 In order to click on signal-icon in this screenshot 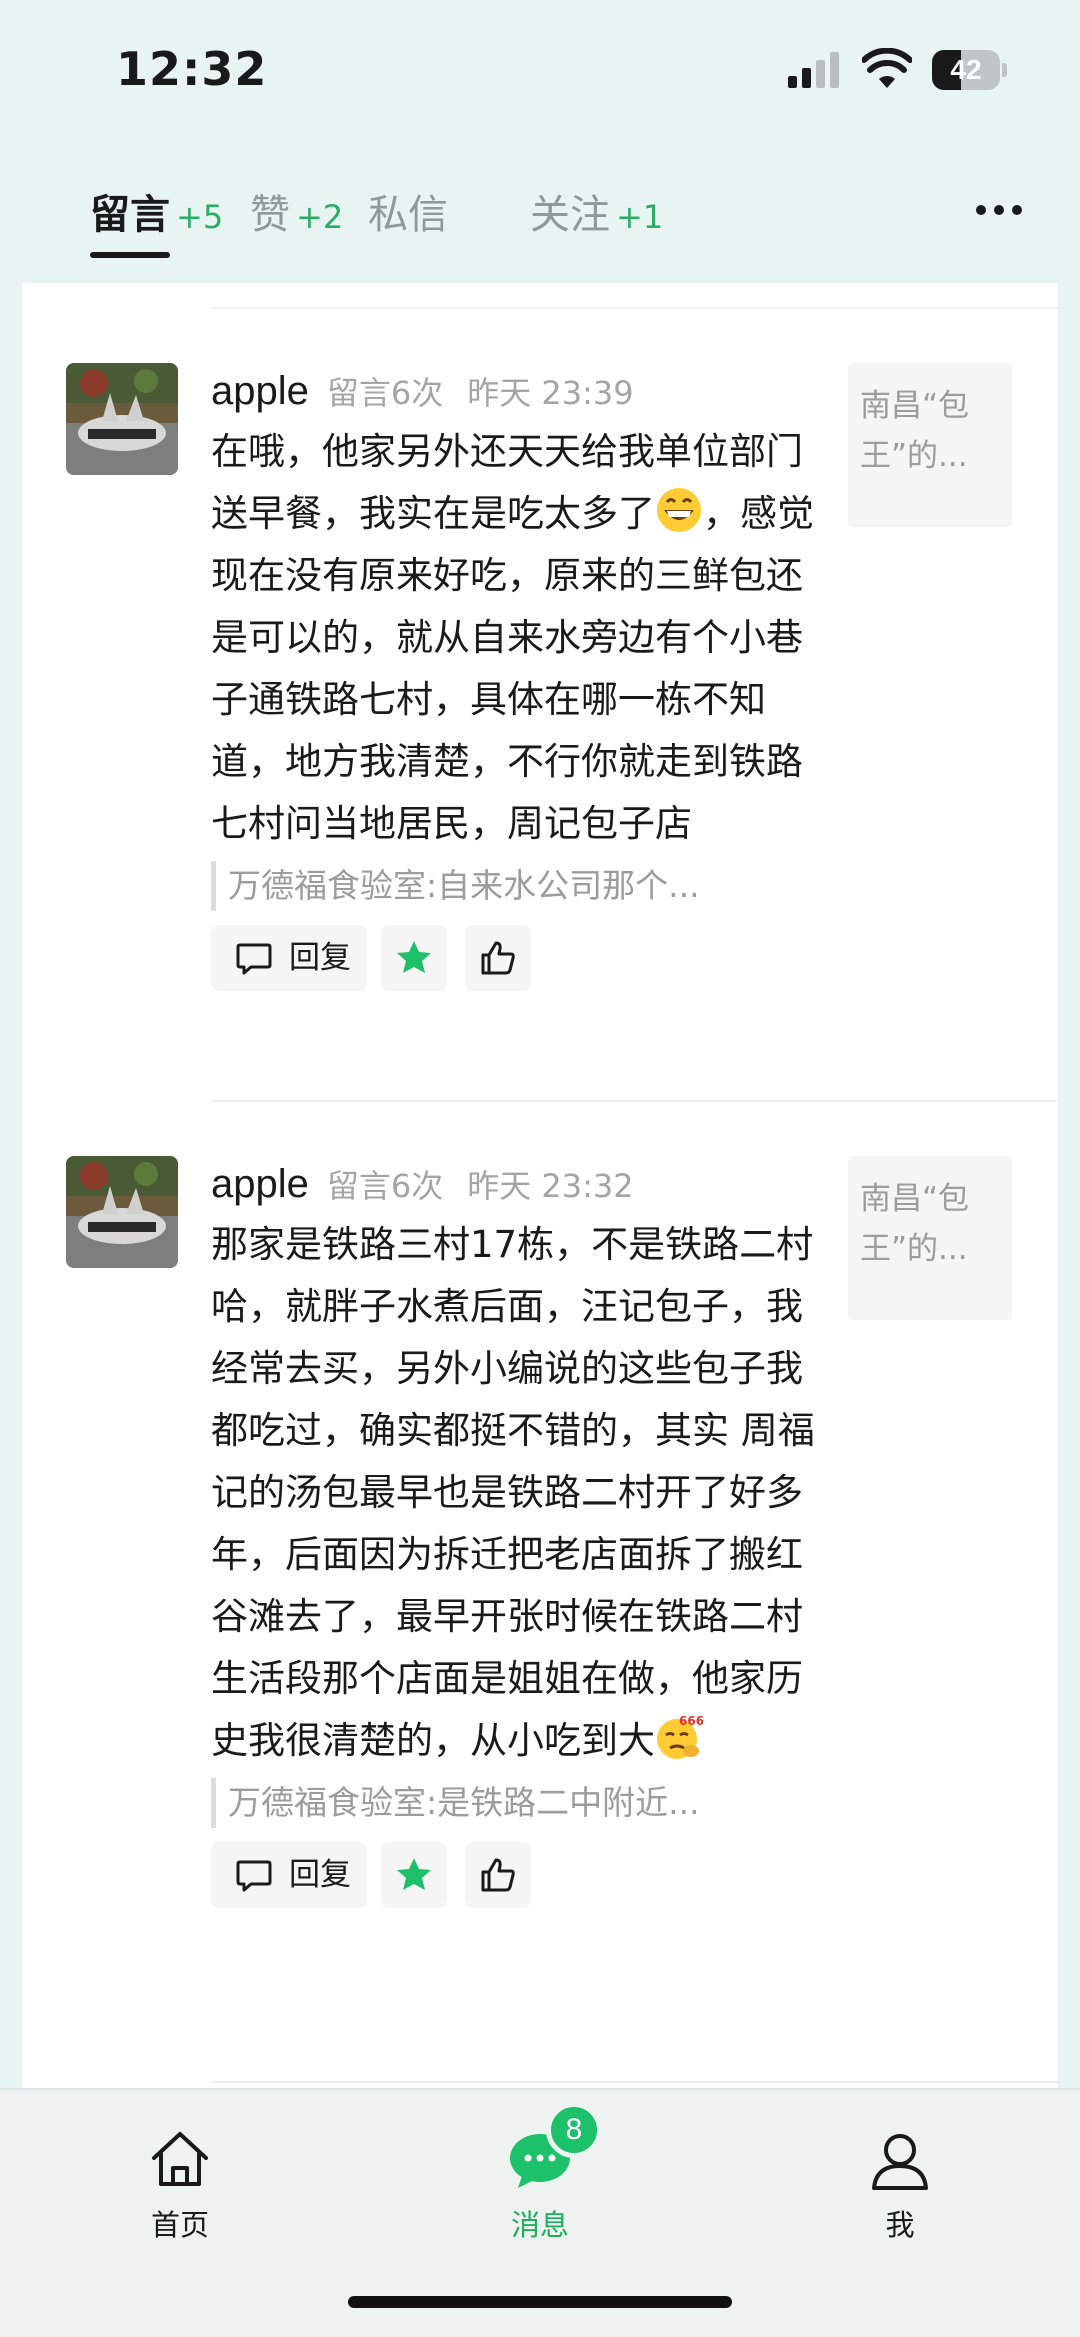, I will do `click(813, 70)`.